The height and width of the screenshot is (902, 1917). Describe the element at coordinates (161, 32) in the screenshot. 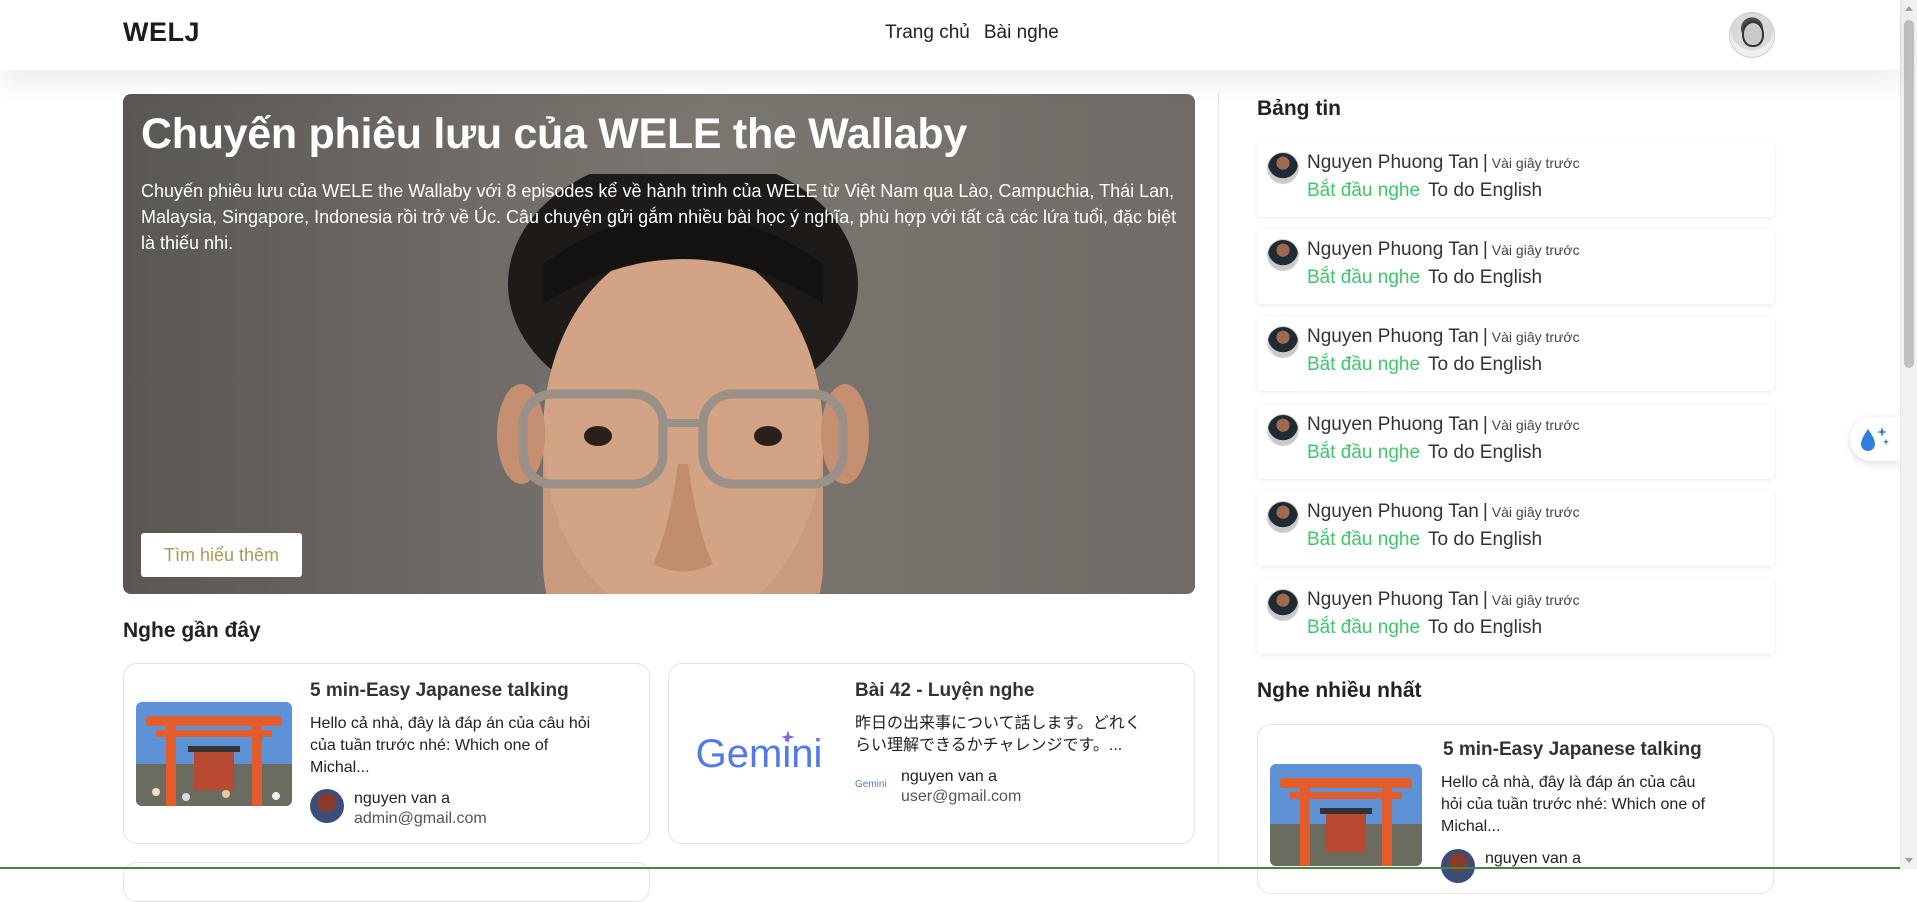

I see `brand-logo: WELJ` at that location.